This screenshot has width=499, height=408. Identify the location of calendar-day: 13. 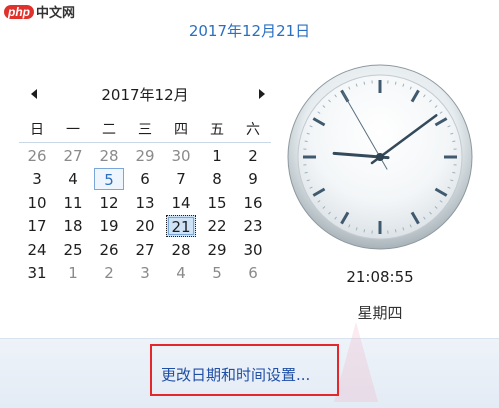
(145, 203).